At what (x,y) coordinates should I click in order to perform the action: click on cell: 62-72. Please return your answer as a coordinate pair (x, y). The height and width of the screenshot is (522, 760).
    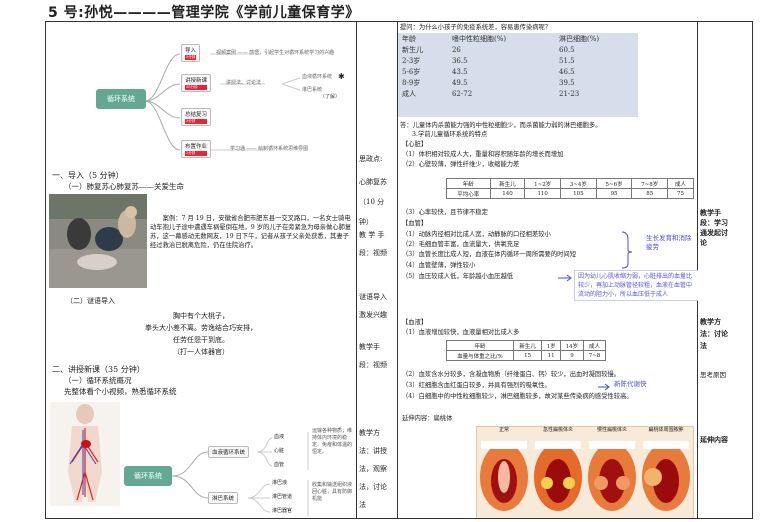
    Looking at the image, I should click on (462, 93).